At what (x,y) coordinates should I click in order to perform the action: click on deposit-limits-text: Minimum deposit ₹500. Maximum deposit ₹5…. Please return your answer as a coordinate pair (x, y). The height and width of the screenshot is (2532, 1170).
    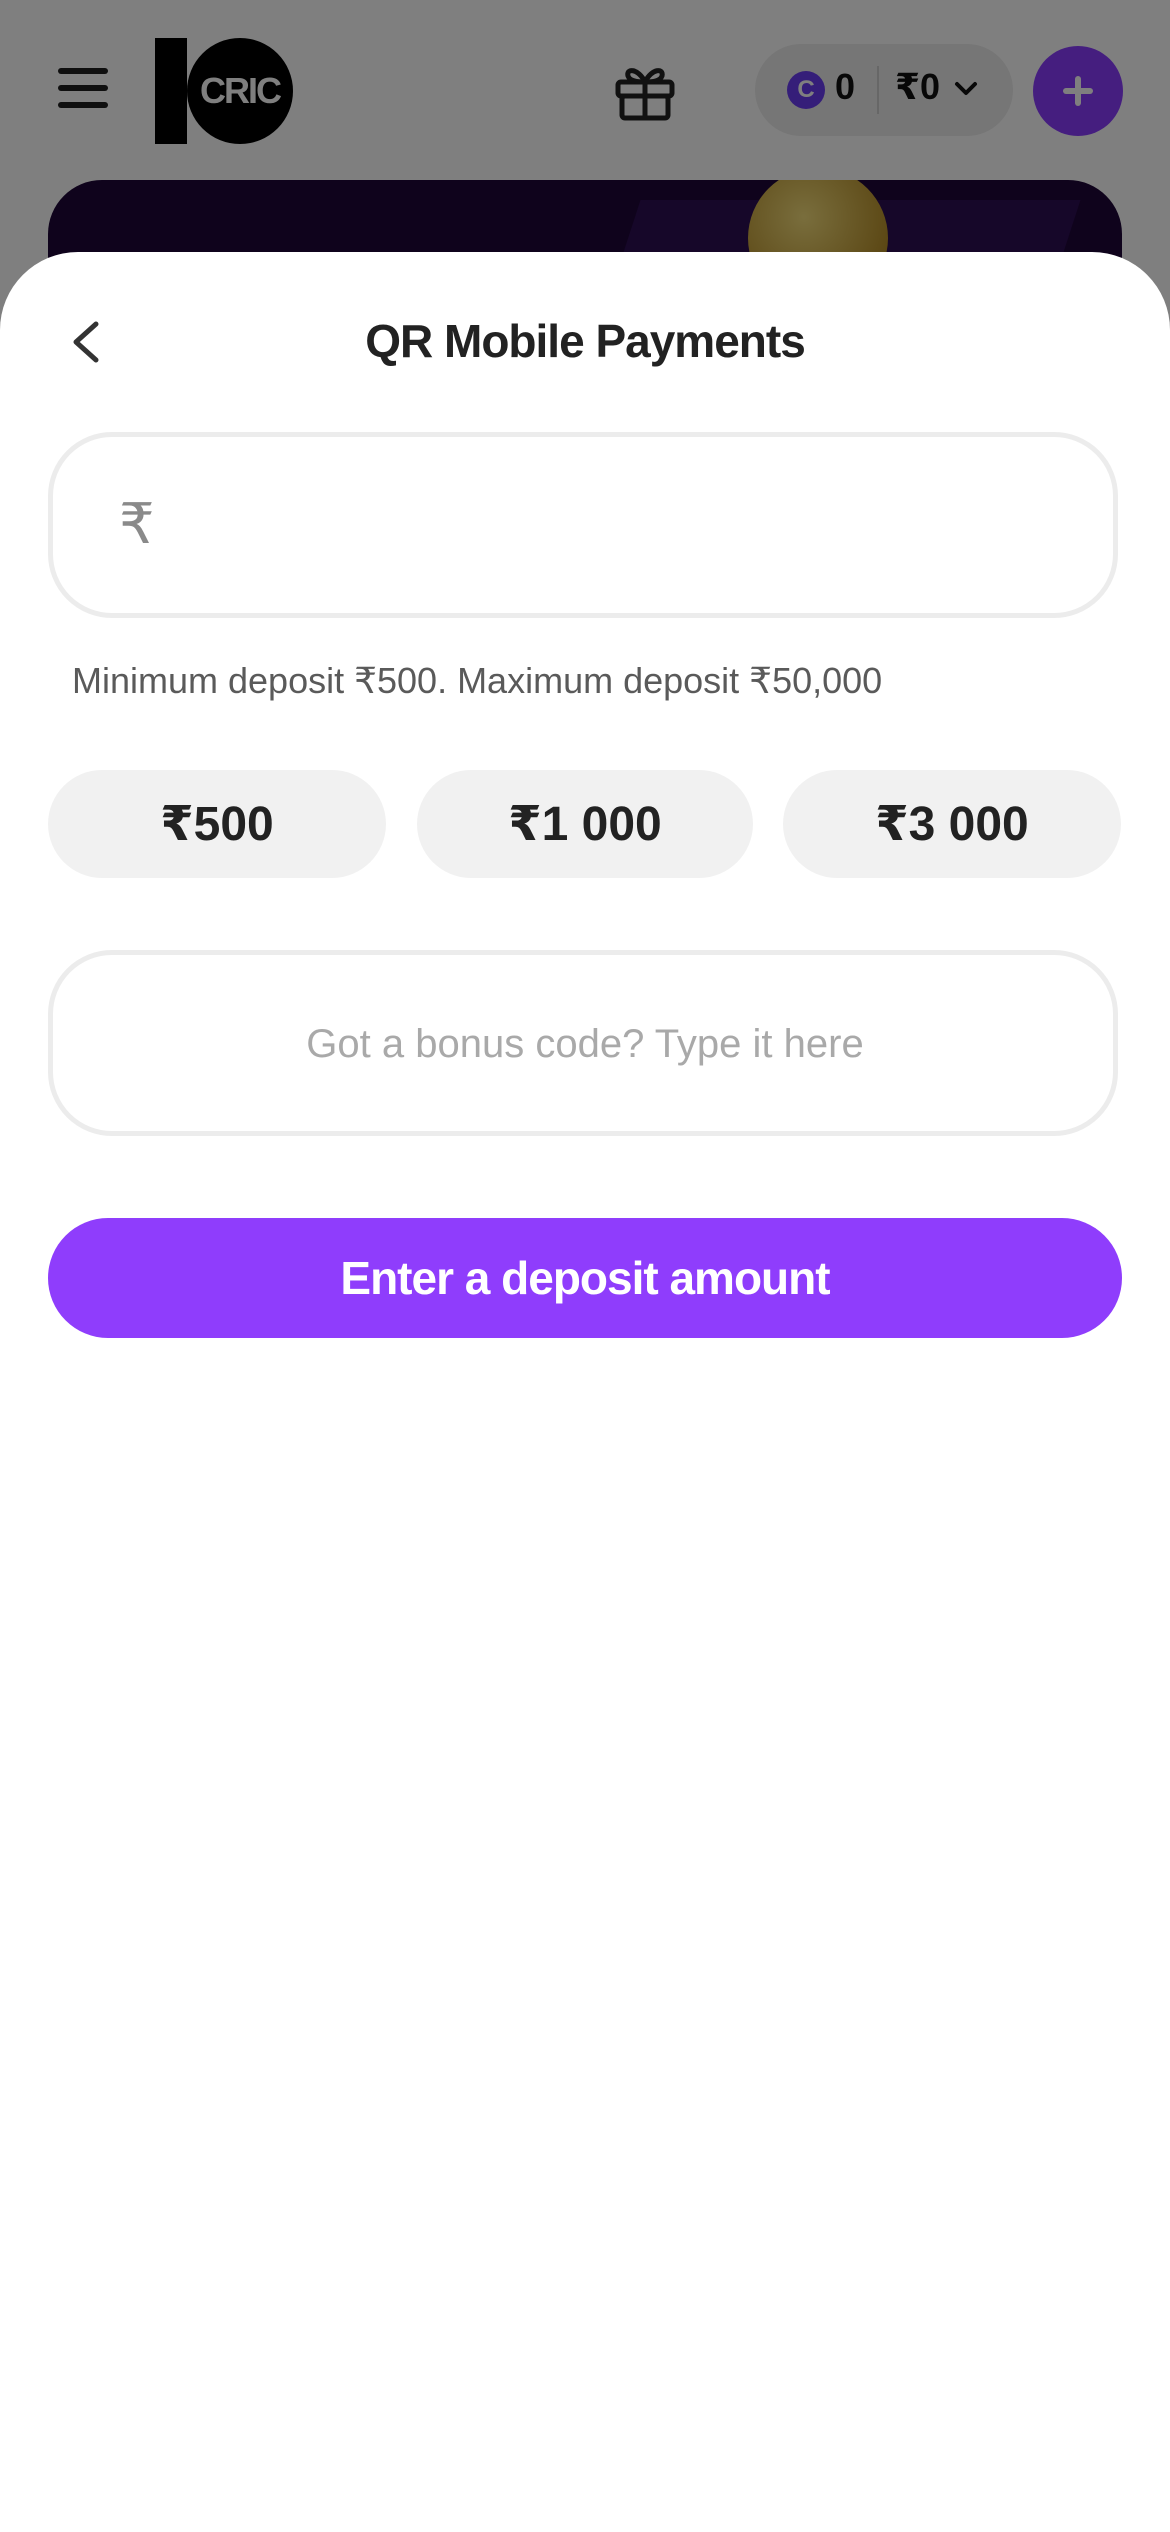
    Looking at the image, I should click on (477, 680).